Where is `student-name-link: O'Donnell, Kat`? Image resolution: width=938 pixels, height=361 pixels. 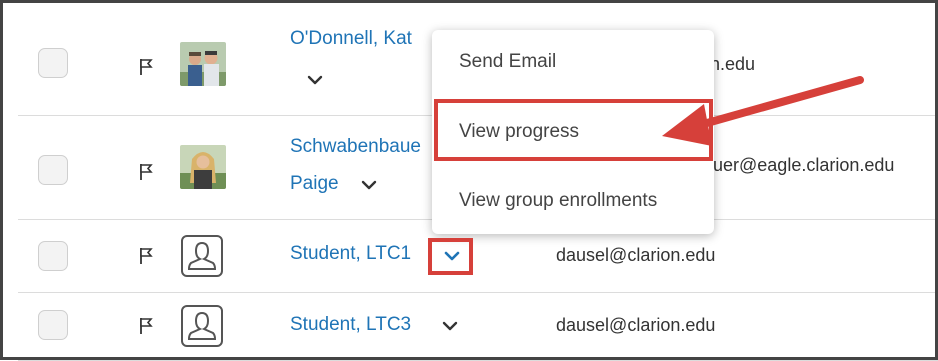
student-name-link: O'Donnell, Kat is located at coordinates (351, 39).